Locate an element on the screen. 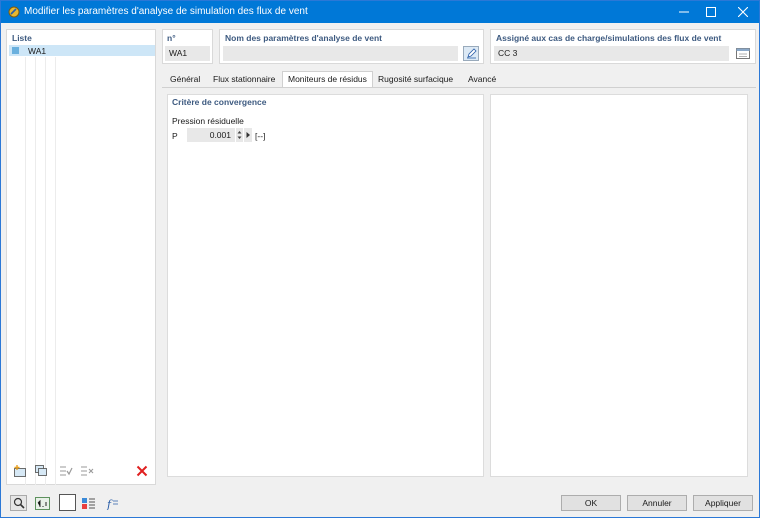 The width and height of the screenshot is (760, 518). apply-button: Appliquer is located at coordinates (723, 503).